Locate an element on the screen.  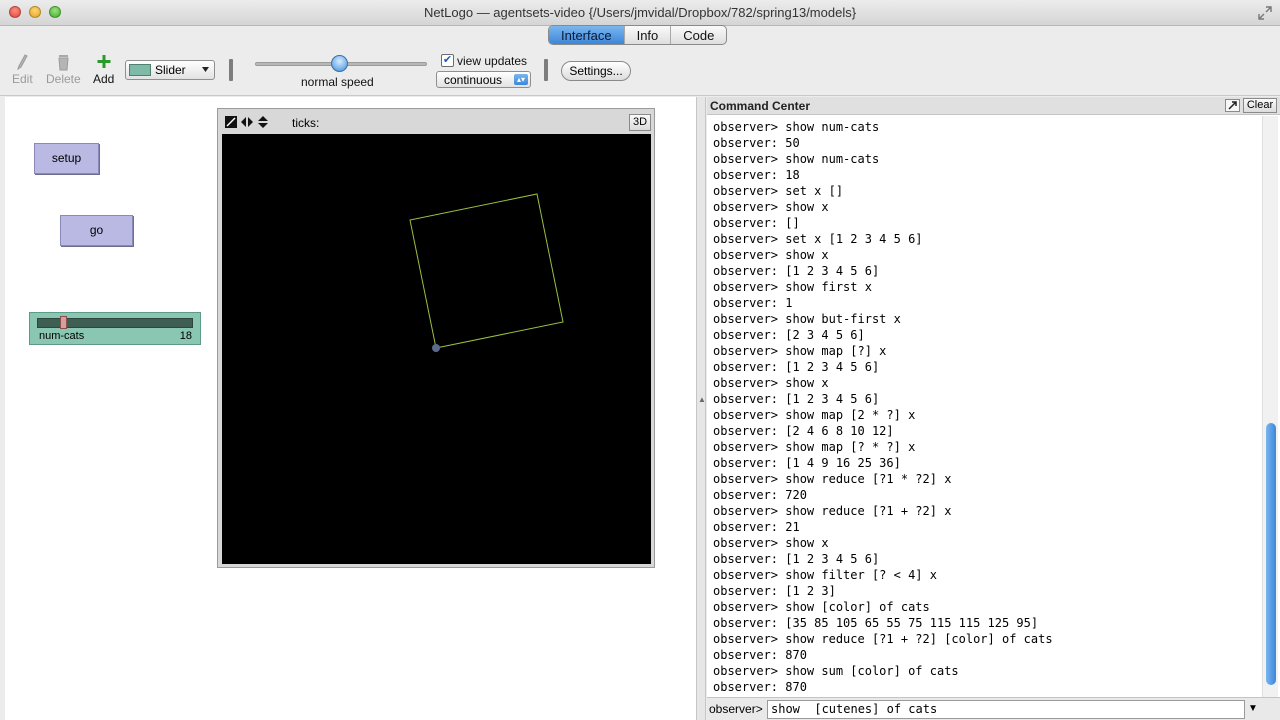
view-updates-checkbox: ✔ is located at coordinates (447, 60).